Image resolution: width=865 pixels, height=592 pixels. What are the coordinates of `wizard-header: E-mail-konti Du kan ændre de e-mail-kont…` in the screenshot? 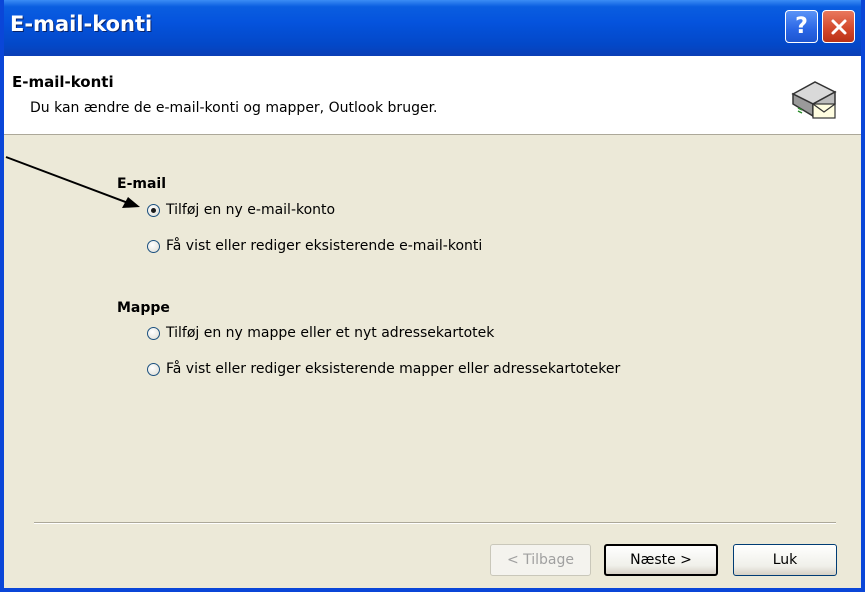 It's located at (432, 95).